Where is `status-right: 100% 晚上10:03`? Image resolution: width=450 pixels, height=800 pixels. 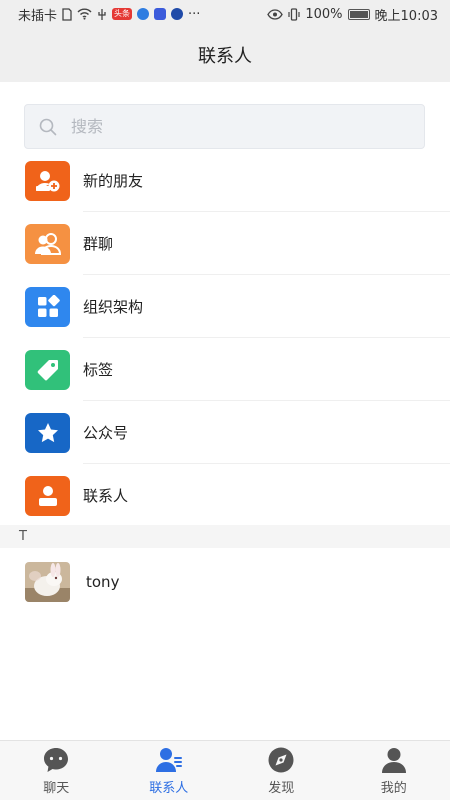
status-right: 100% 晚上10:03 is located at coordinates (352, 14).